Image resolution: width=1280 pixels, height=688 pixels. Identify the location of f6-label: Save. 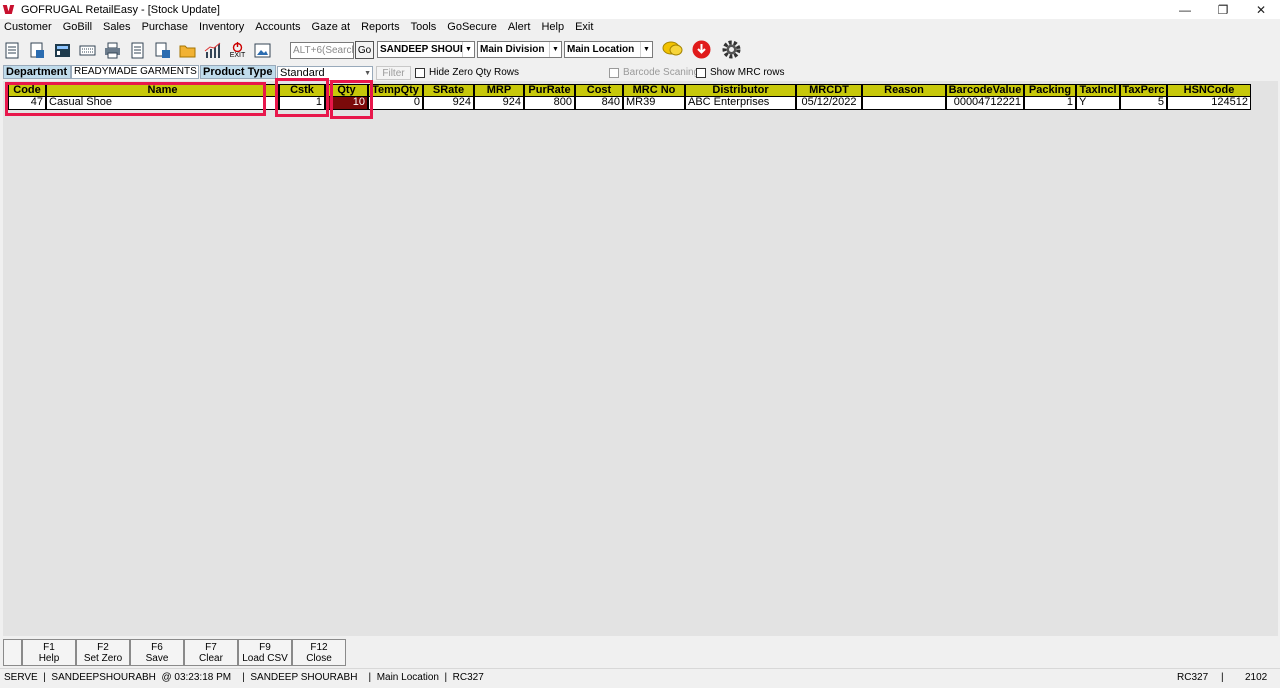
(157, 658).